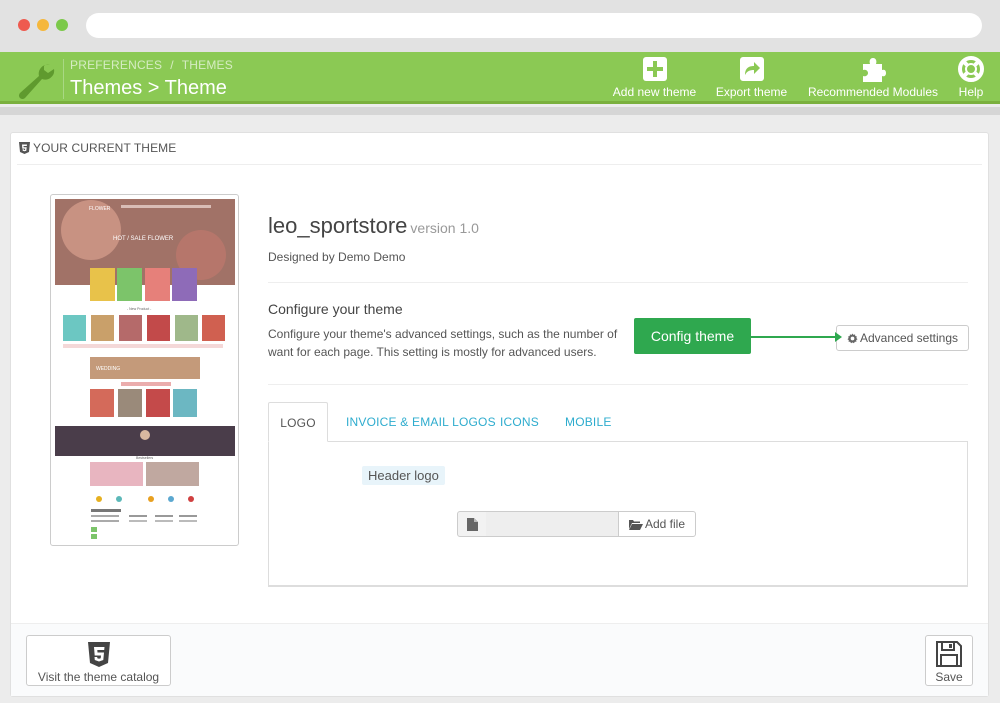 This screenshot has width=1000, height=703. What do you see at coordinates (519, 422) in the screenshot?
I see `tab-icons: ICONS` at bounding box center [519, 422].